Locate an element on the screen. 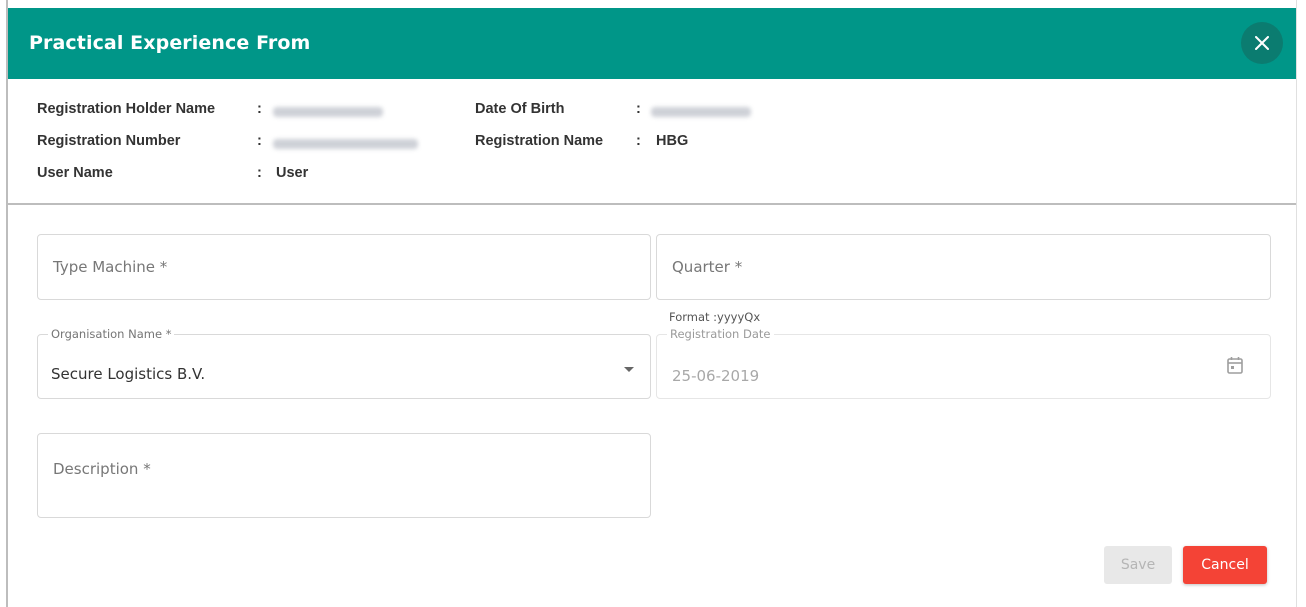 This screenshot has width=1306, height=607. registration-date-input: Registration Date 25-06-2019 is located at coordinates (963, 363).